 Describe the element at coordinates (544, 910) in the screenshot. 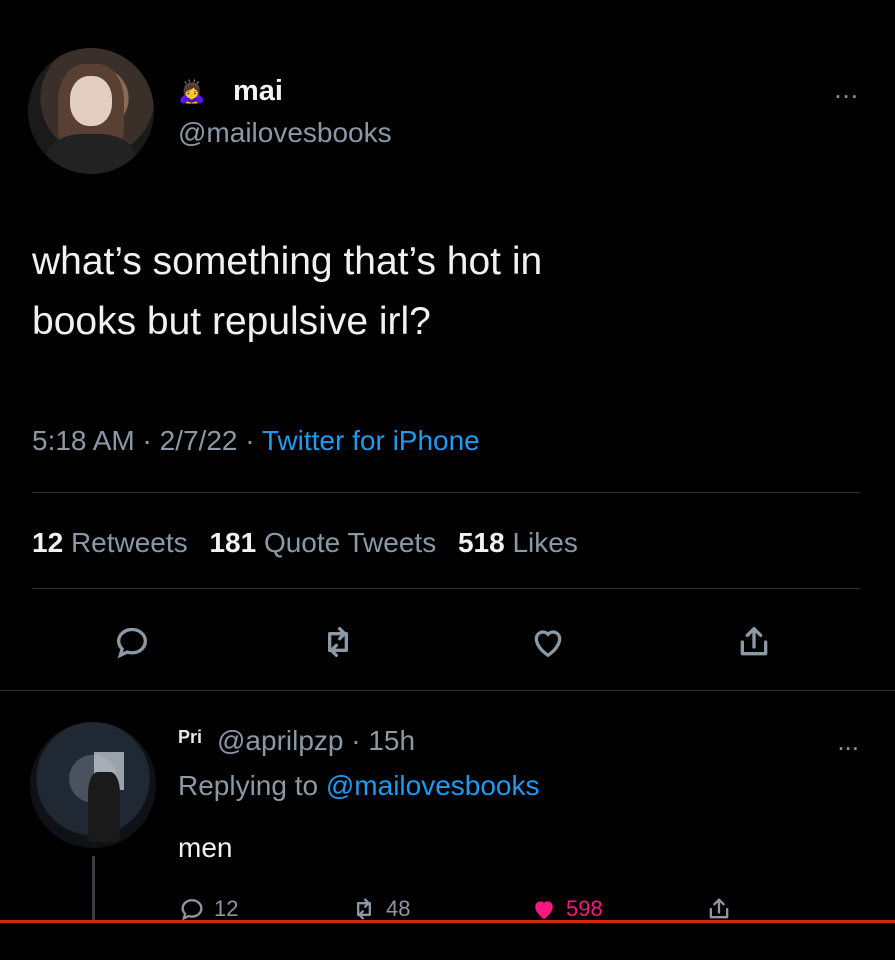

I see `liked-heart-icon` at that location.